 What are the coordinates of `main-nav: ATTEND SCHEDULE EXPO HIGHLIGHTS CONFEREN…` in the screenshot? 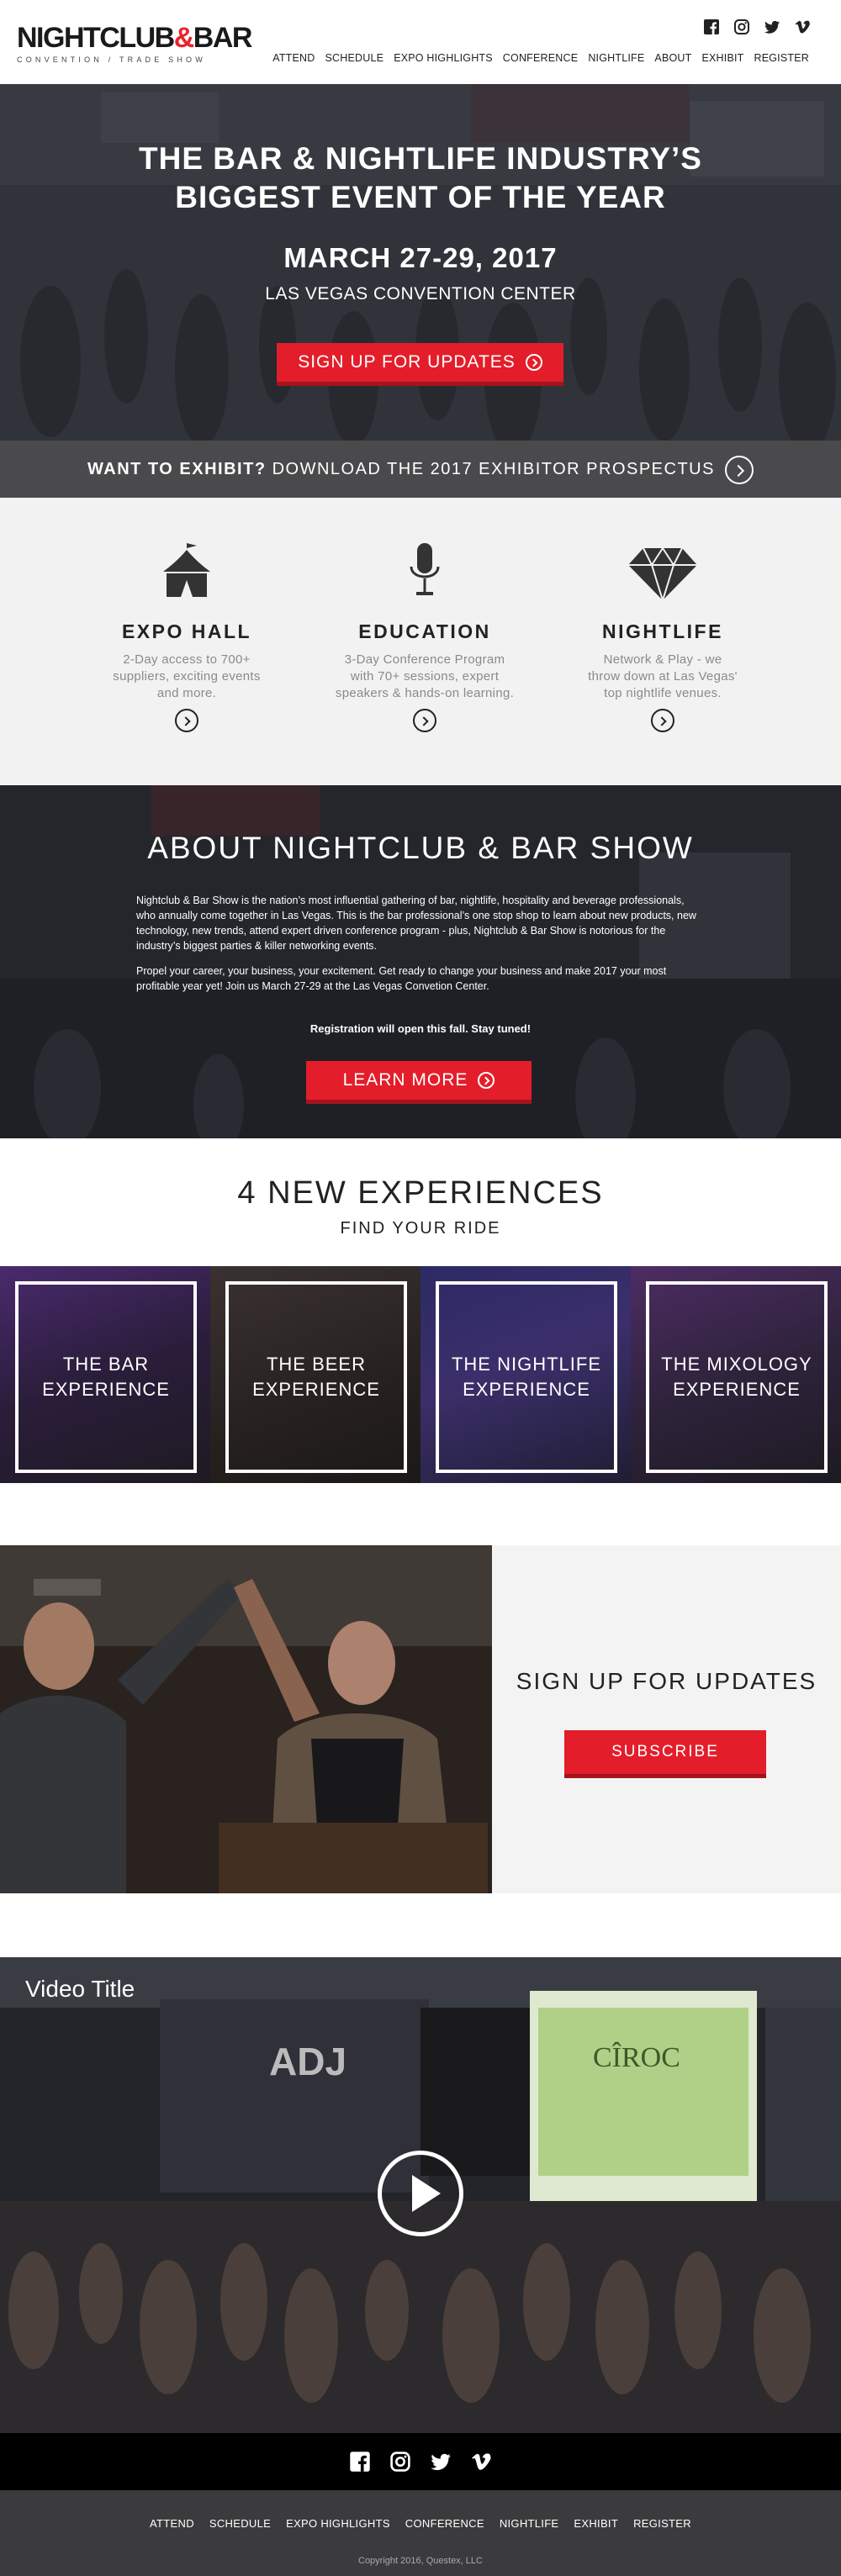 It's located at (540, 58).